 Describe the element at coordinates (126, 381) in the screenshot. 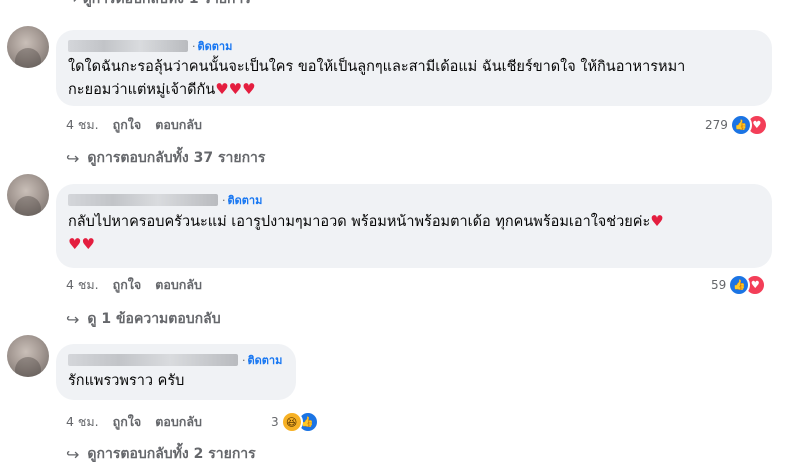

I see `comment-text: รักแพรวพราว ครับ` at that location.